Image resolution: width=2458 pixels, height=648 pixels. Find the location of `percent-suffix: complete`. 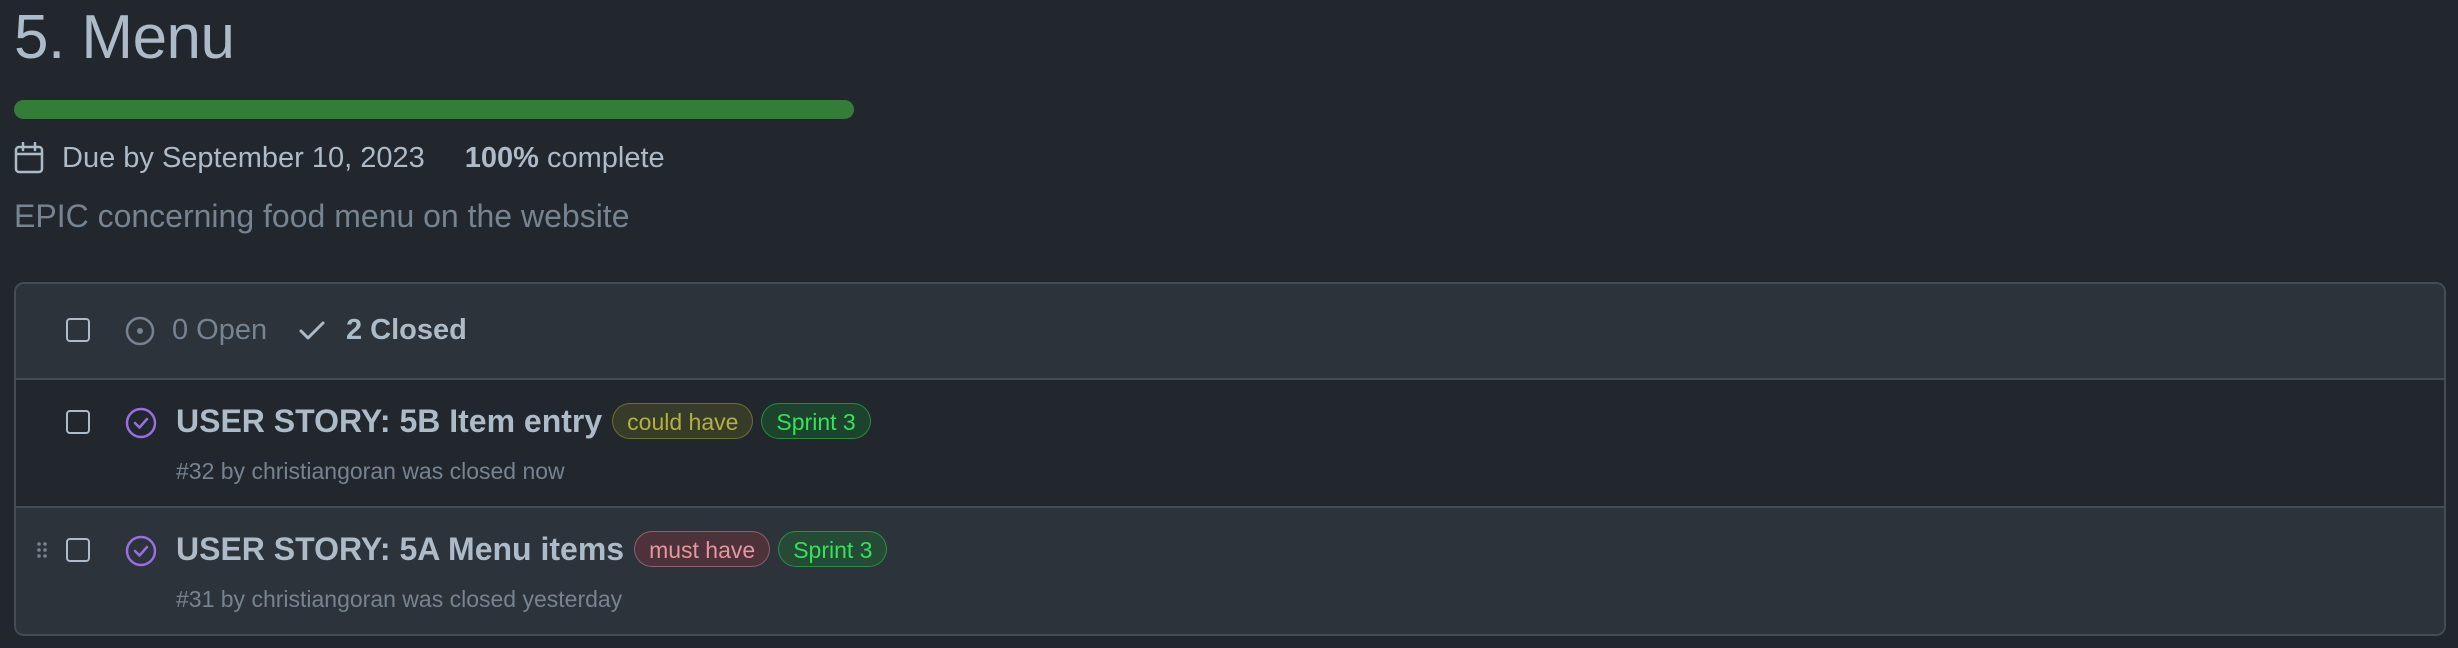

percent-suffix: complete is located at coordinates (605, 157).